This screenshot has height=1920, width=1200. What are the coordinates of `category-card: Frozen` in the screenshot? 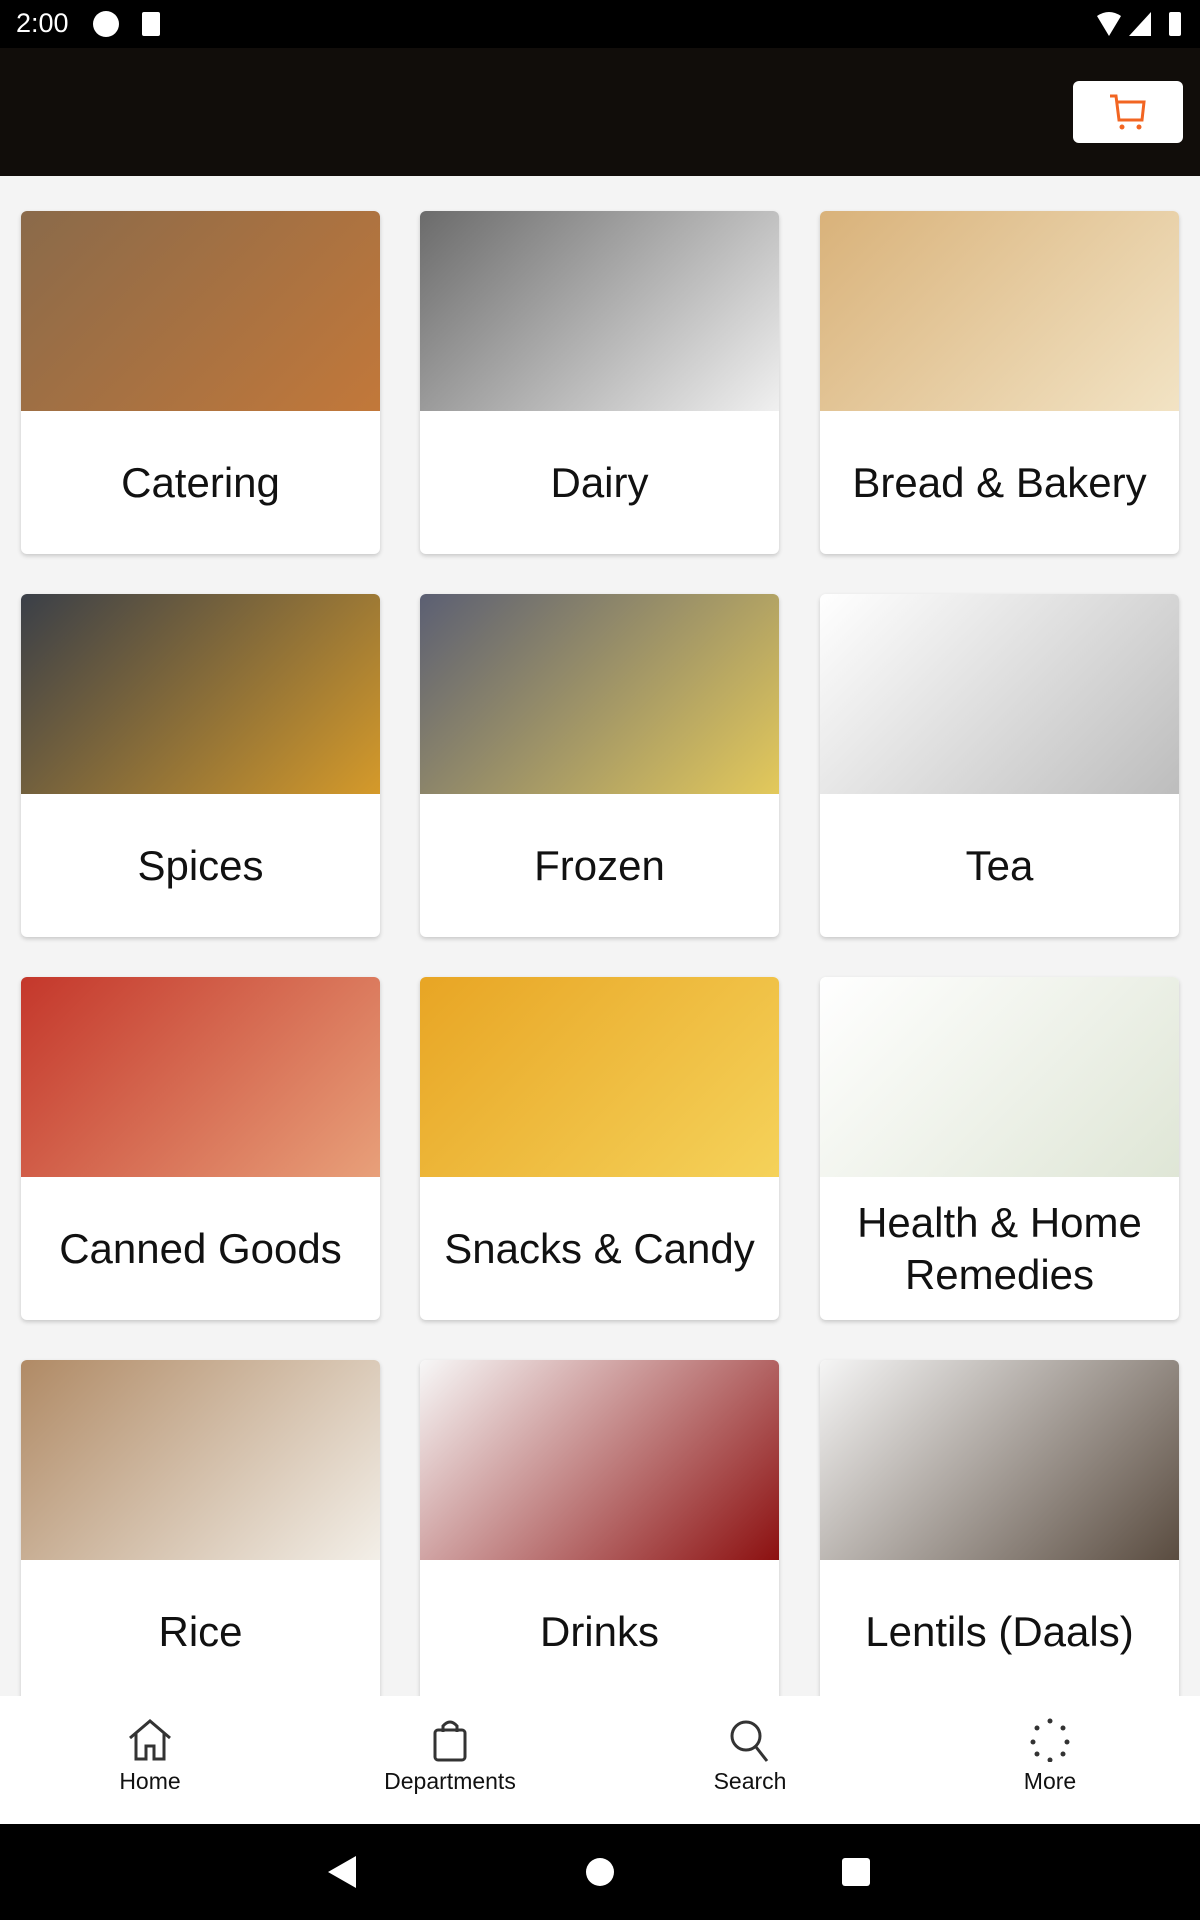 It's located at (599, 765).